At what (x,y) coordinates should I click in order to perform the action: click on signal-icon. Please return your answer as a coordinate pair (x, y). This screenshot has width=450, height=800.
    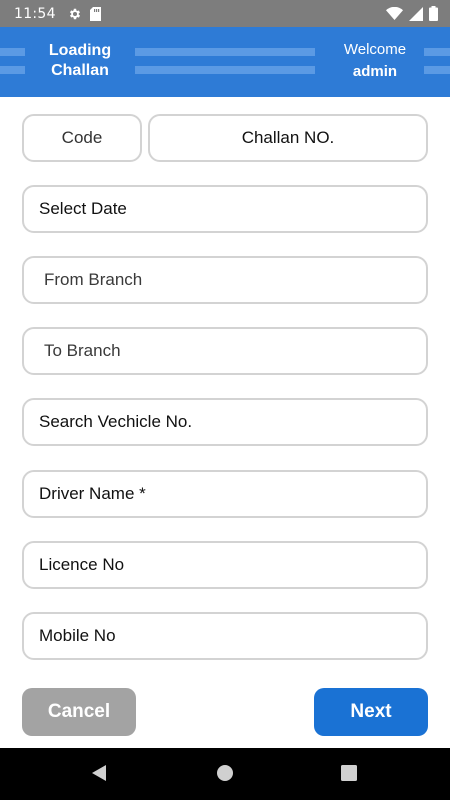
    Looking at the image, I should click on (416, 13).